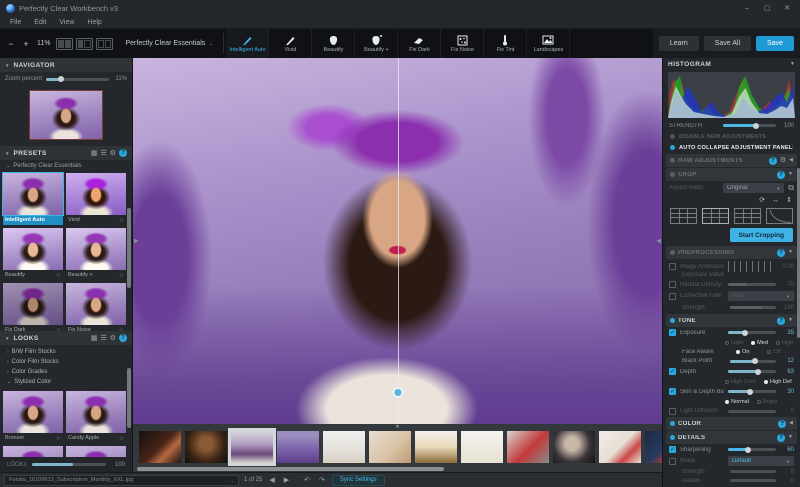 The width and height of the screenshot is (800, 487). I want to click on preprocessing-header: PREPROCESSING, so click(731, 252).